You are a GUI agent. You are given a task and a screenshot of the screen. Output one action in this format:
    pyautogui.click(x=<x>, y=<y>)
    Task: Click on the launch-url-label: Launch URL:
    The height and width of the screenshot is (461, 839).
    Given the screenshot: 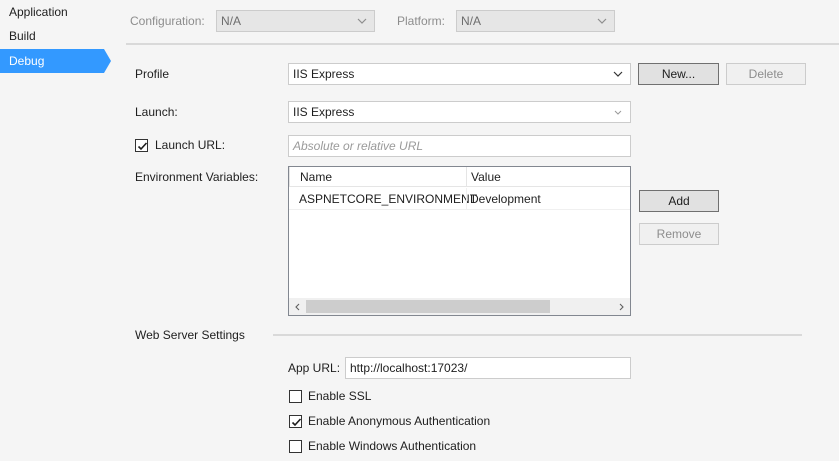 What is the action you would take?
    pyautogui.click(x=190, y=145)
    